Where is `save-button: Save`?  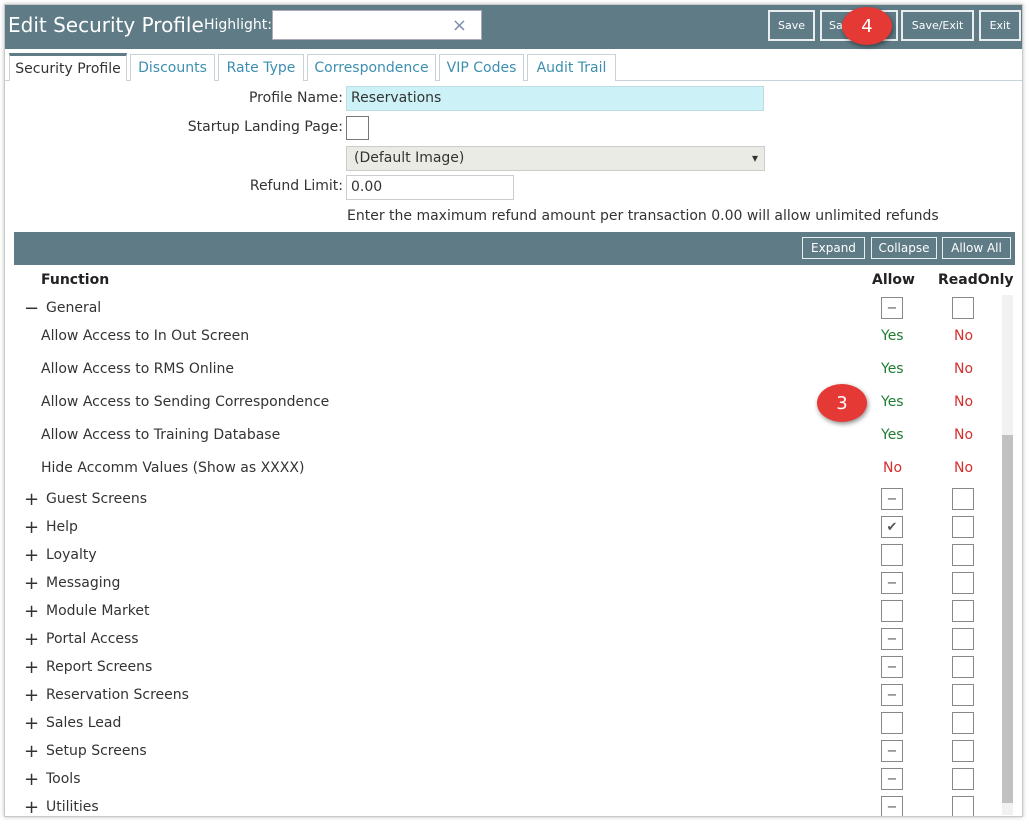 save-button: Save is located at coordinates (791, 25).